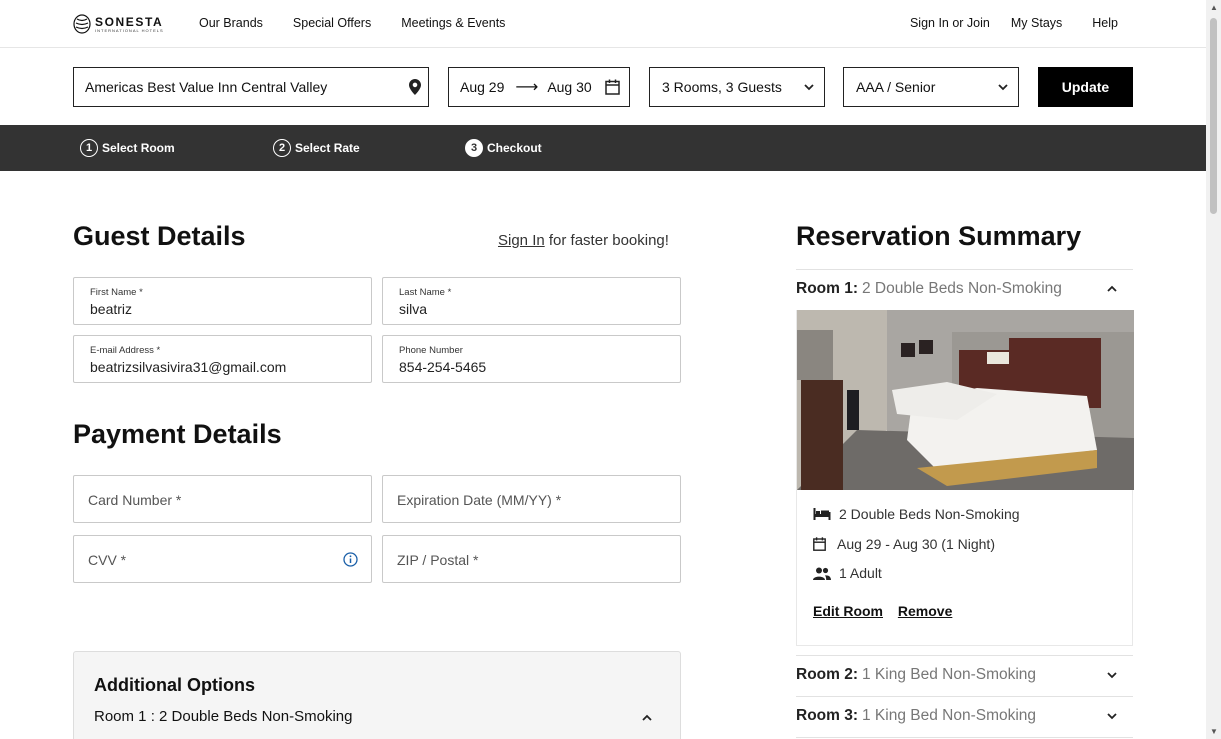 The width and height of the screenshot is (1221, 739). What do you see at coordinates (231, 23) in the screenshot?
I see `nav-our-brands: Our Brands` at bounding box center [231, 23].